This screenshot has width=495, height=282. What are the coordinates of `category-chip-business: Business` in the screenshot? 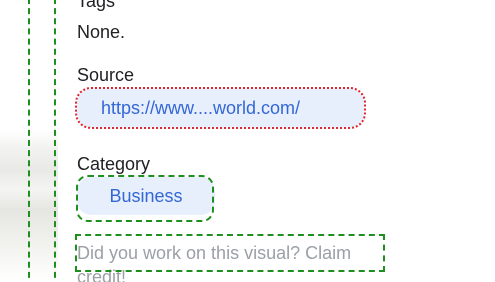 It's located at (146, 196).